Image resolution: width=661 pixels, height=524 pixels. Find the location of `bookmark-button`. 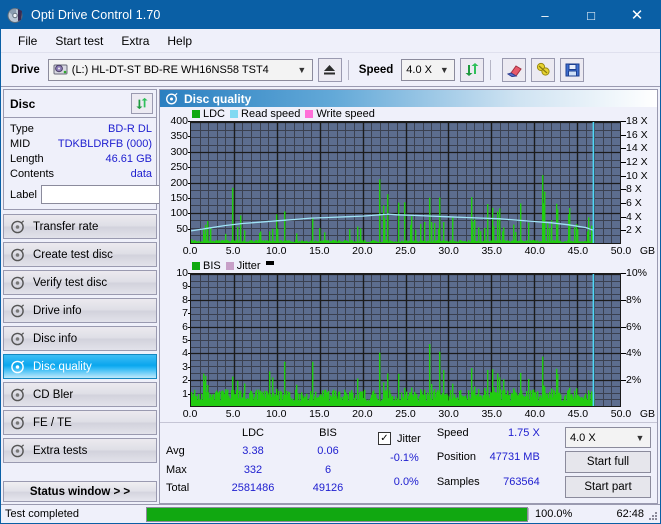

bookmark-button is located at coordinates (543, 69).